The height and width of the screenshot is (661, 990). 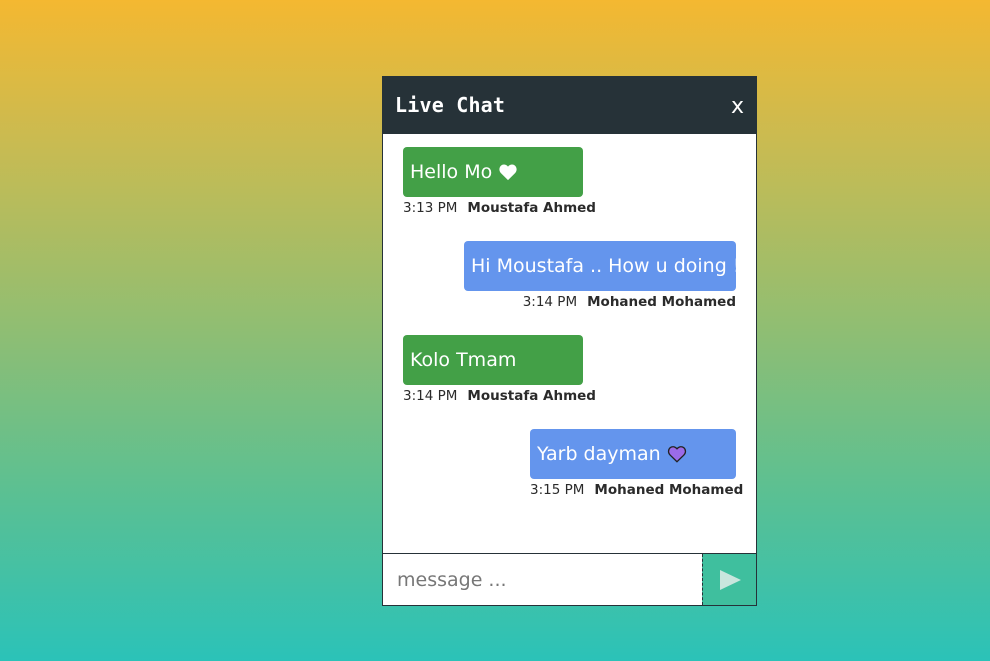 I want to click on message-meta: 3:14 PM Mohaned Mohamed, so click(x=600, y=302).